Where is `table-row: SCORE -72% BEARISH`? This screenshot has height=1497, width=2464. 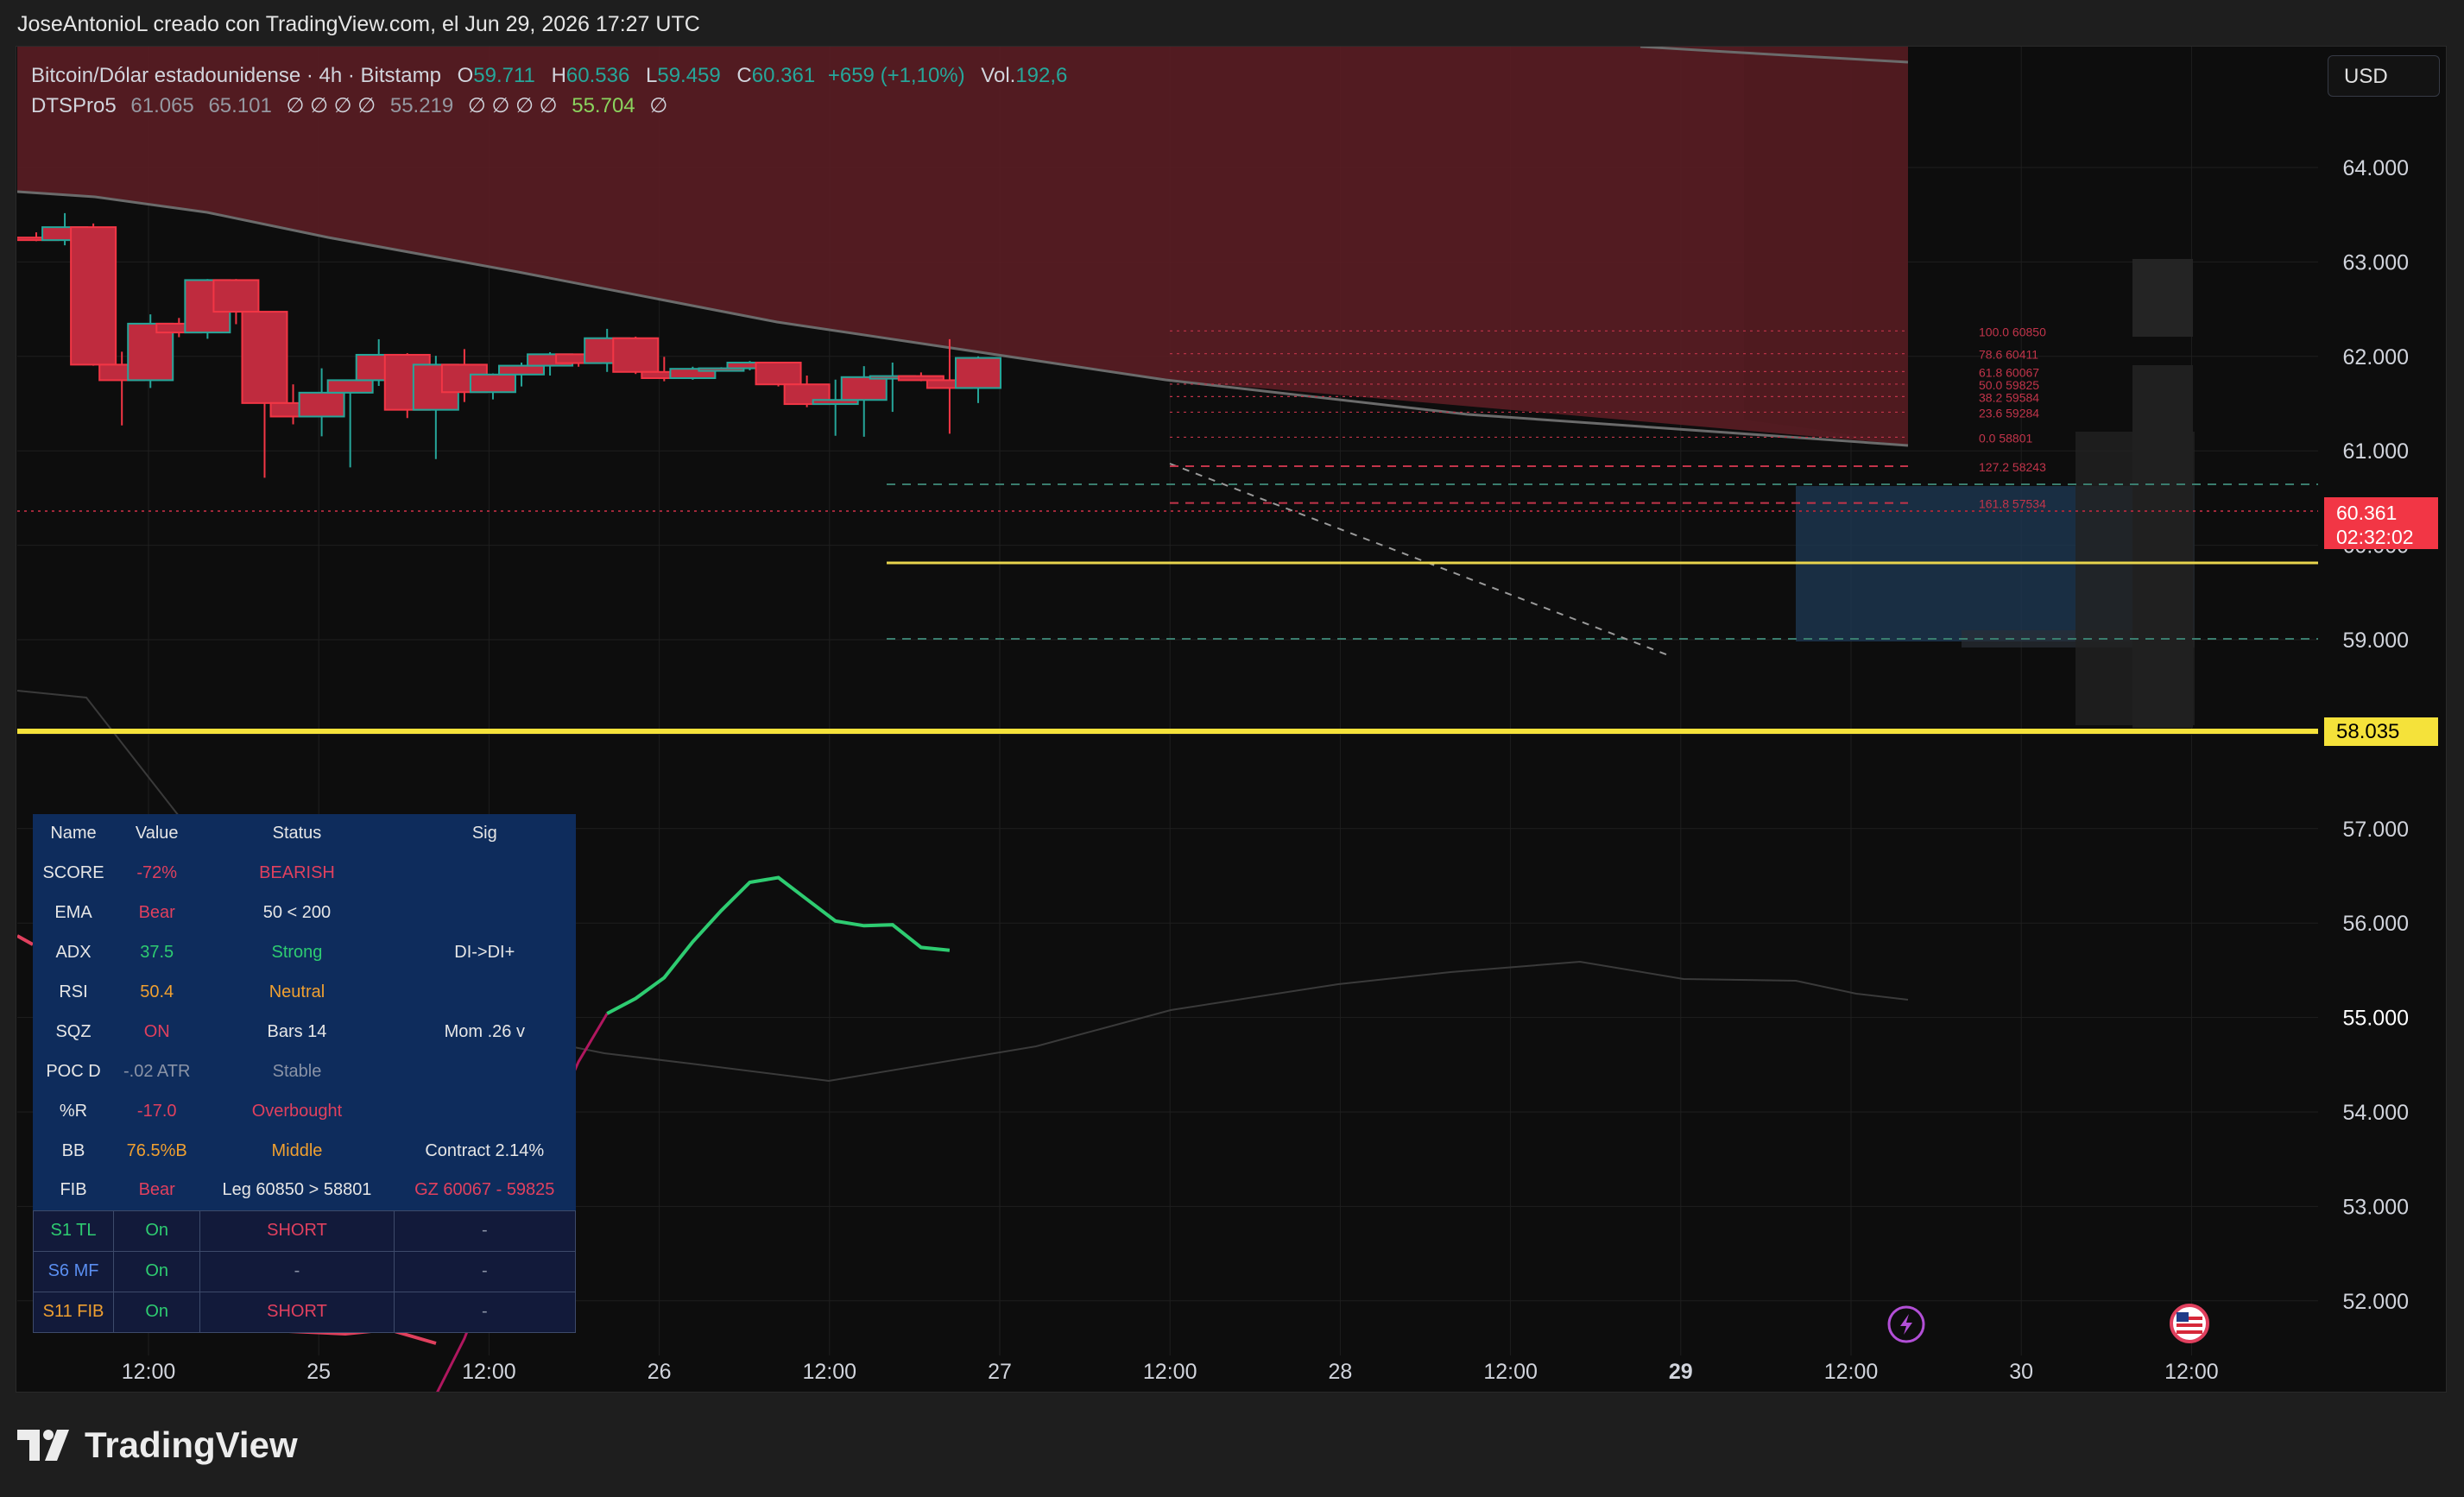
table-row: SCORE -72% BEARISH is located at coordinates (305, 874).